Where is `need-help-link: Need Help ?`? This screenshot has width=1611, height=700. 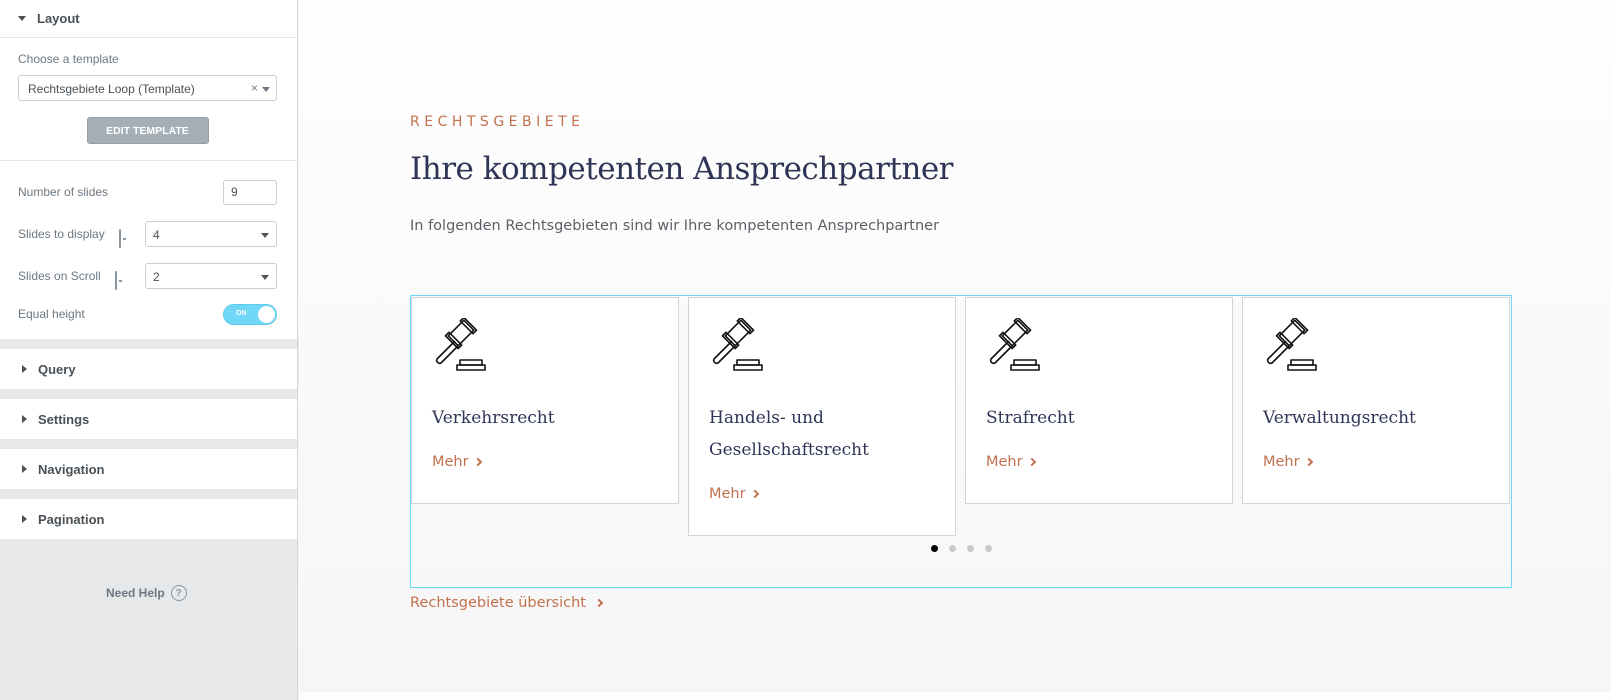
need-help-link: Need Help ? is located at coordinates (146, 593).